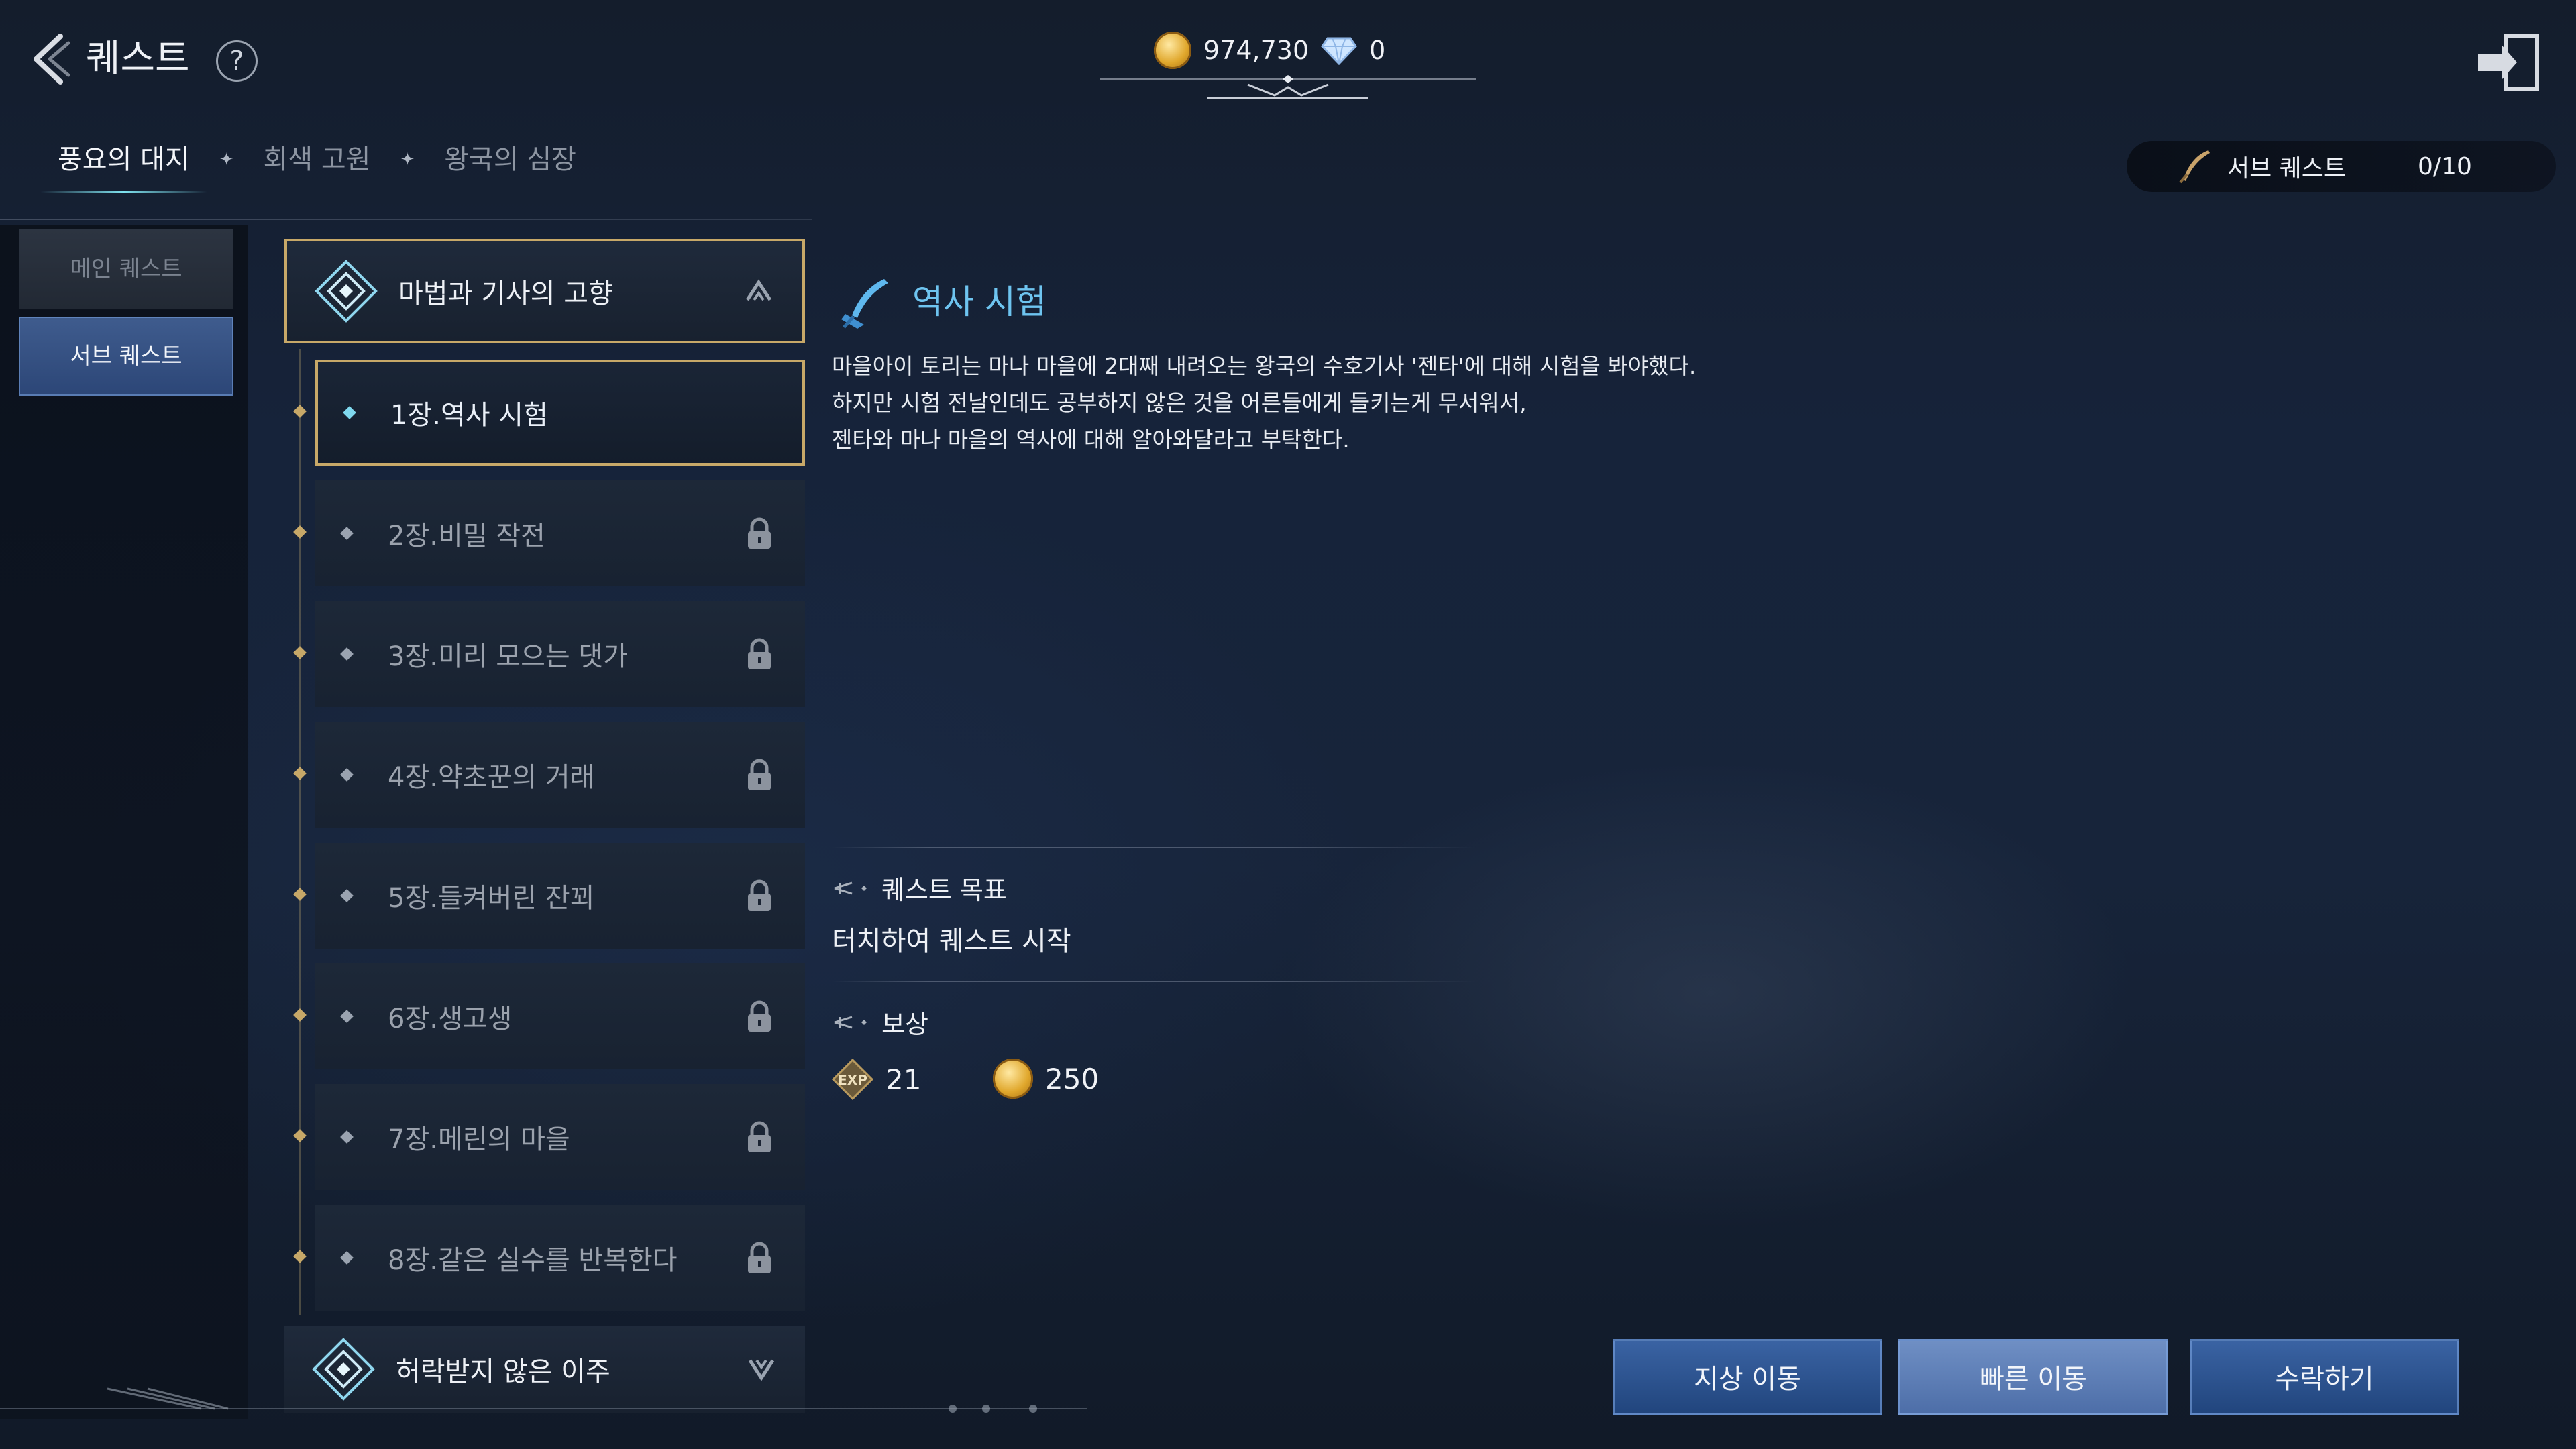 This screenshot has width=2576, height=1449. I want to click on quill-icon, so click(2194, 167).